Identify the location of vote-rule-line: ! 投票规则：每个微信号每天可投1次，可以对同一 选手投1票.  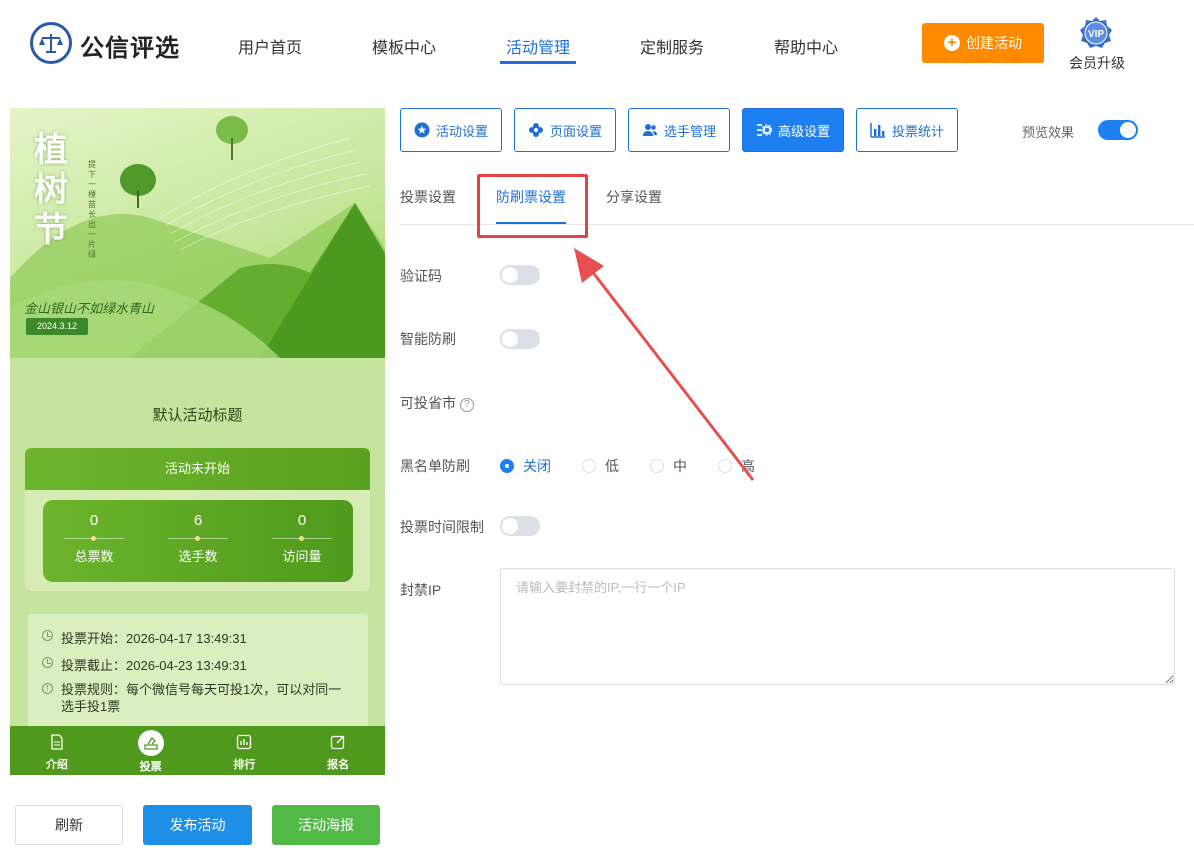
(191, 698).